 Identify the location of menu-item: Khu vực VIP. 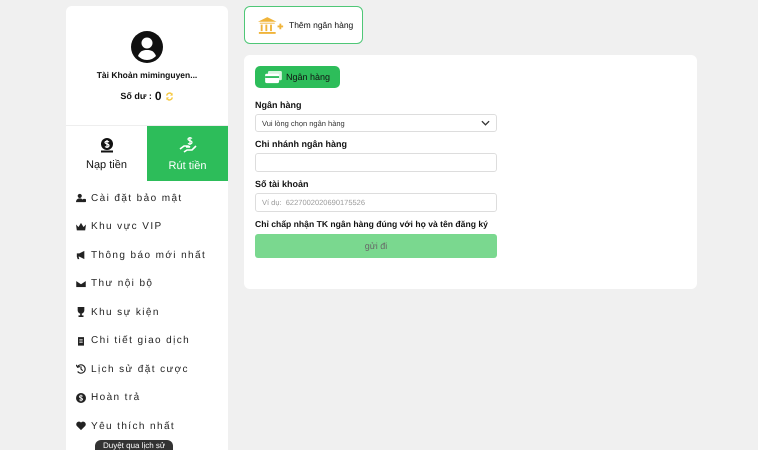
(152, 226).